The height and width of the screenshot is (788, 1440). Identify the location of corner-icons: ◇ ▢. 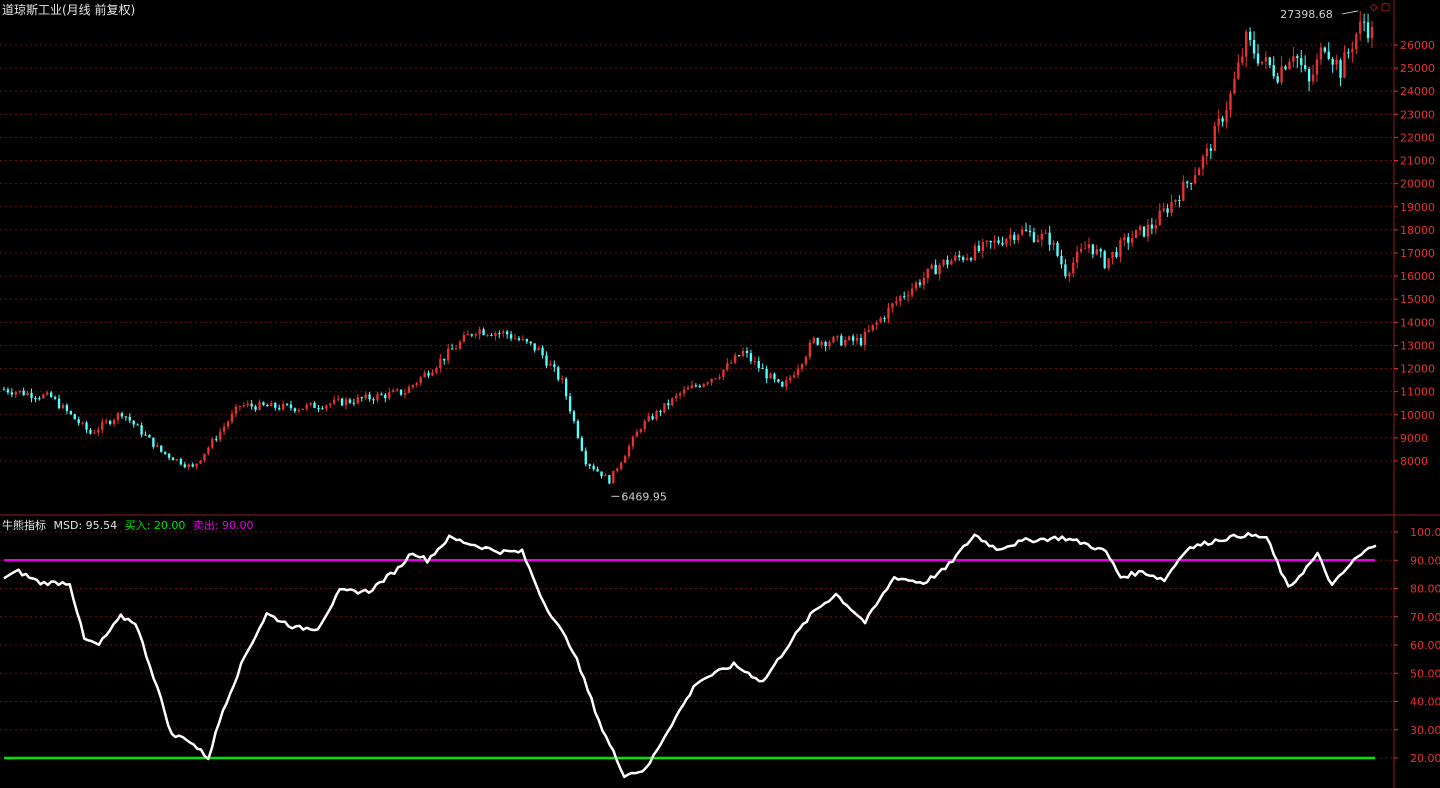
(1380, 7).